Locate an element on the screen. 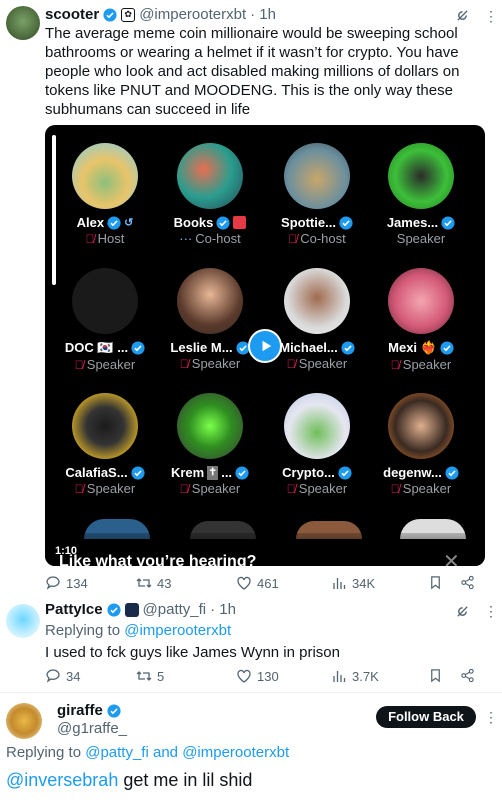 This screenshot has height=800, width=502. speaker-card: Crypto... 🎙̸ Speaker is located at coordinates (317, 444).